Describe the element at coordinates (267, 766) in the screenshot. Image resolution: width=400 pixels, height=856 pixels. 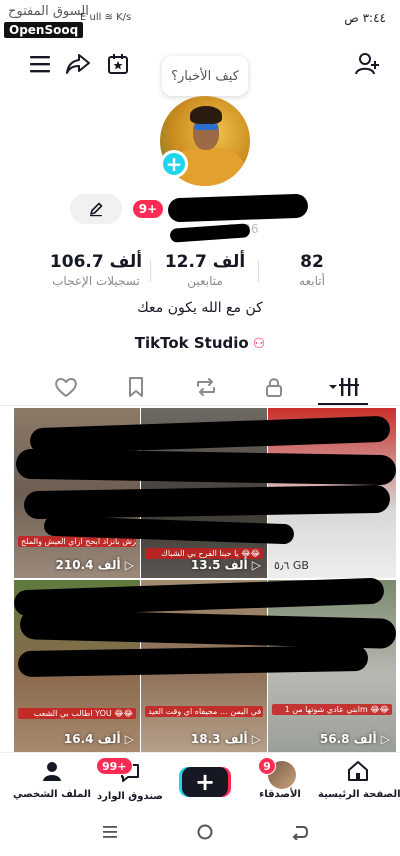
I see `friends-badge: 9` at that location.